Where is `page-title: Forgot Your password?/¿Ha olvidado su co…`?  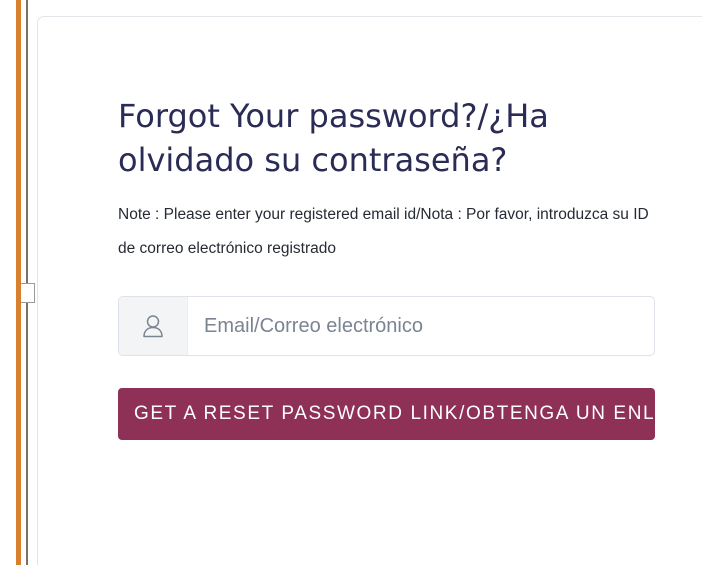 page-title: Forgot Your password?/¿Ha olvidado su co… is located at coordinates (333, 138).